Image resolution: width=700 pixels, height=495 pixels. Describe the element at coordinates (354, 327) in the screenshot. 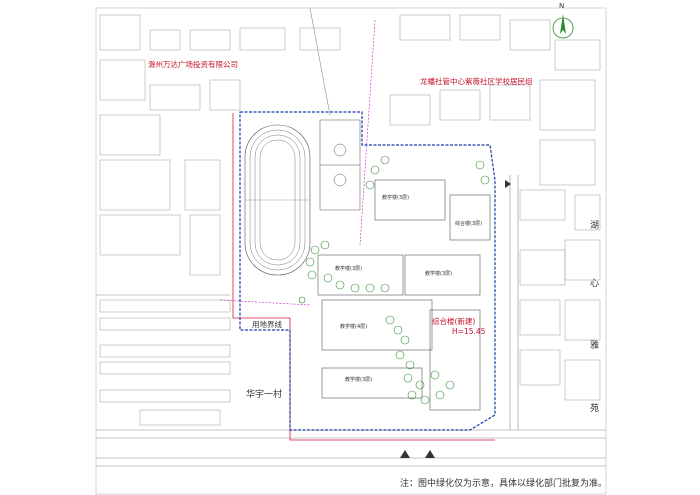

I see `teaching-building-d: 教学楼(4层)` at that location.